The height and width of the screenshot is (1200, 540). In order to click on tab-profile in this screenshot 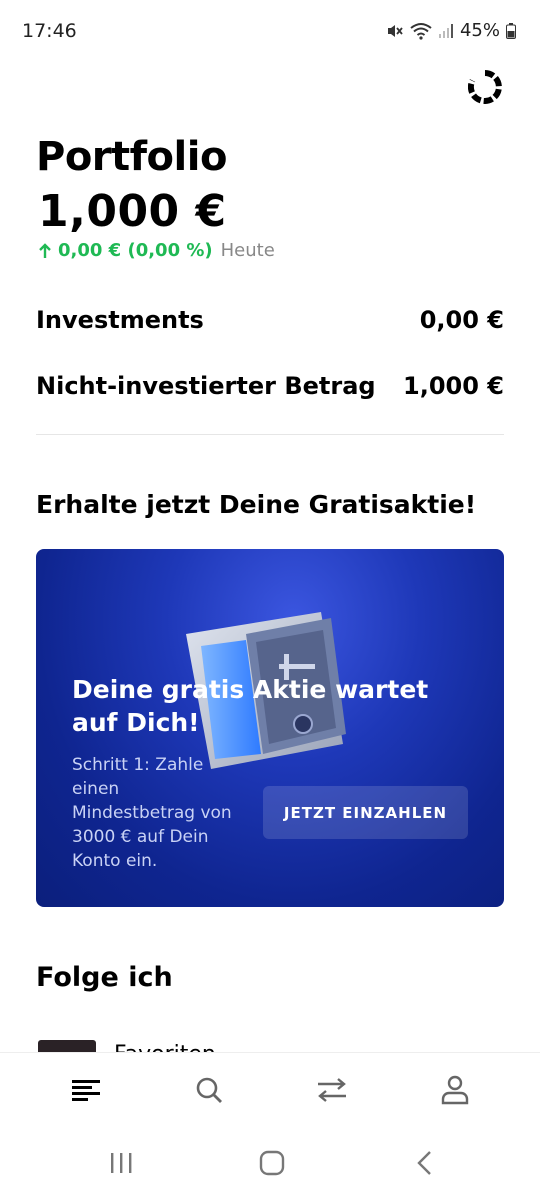, I will do `click(455, 1090)`.